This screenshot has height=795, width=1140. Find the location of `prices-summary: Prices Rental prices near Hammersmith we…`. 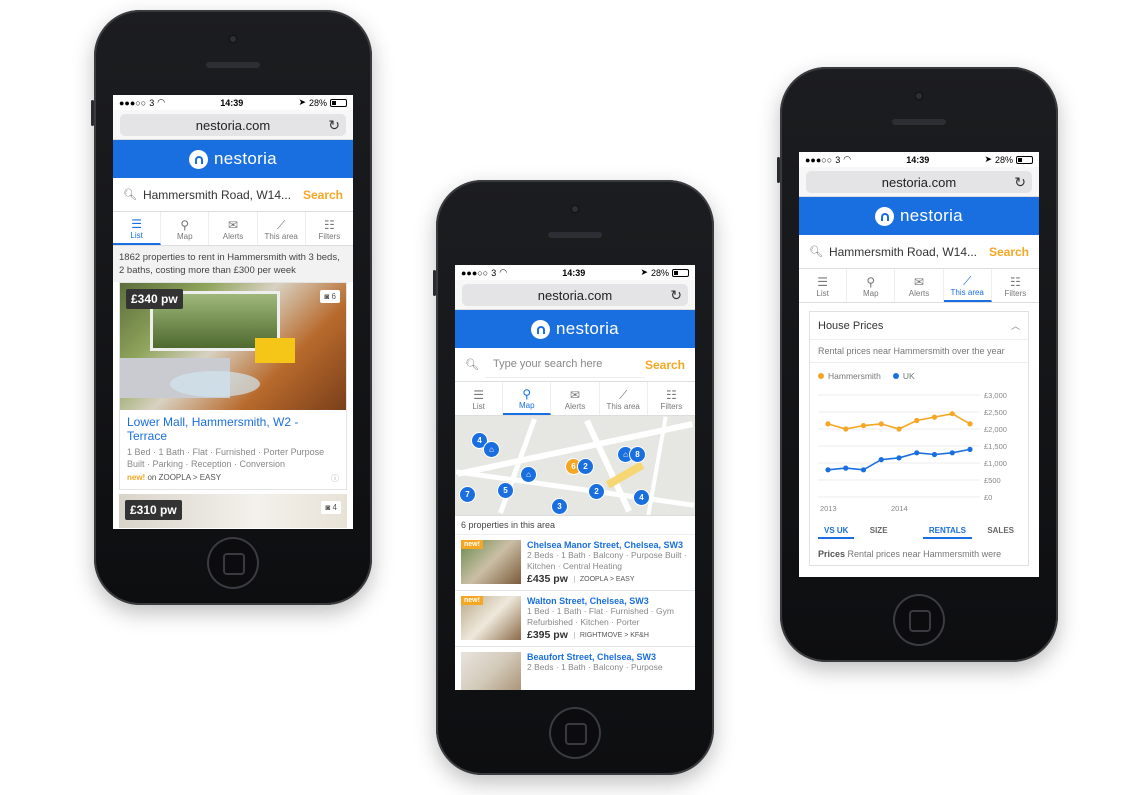

prices-summary: Prices Rental prices near Hammersmith we… is located at coordinates (919, 554).